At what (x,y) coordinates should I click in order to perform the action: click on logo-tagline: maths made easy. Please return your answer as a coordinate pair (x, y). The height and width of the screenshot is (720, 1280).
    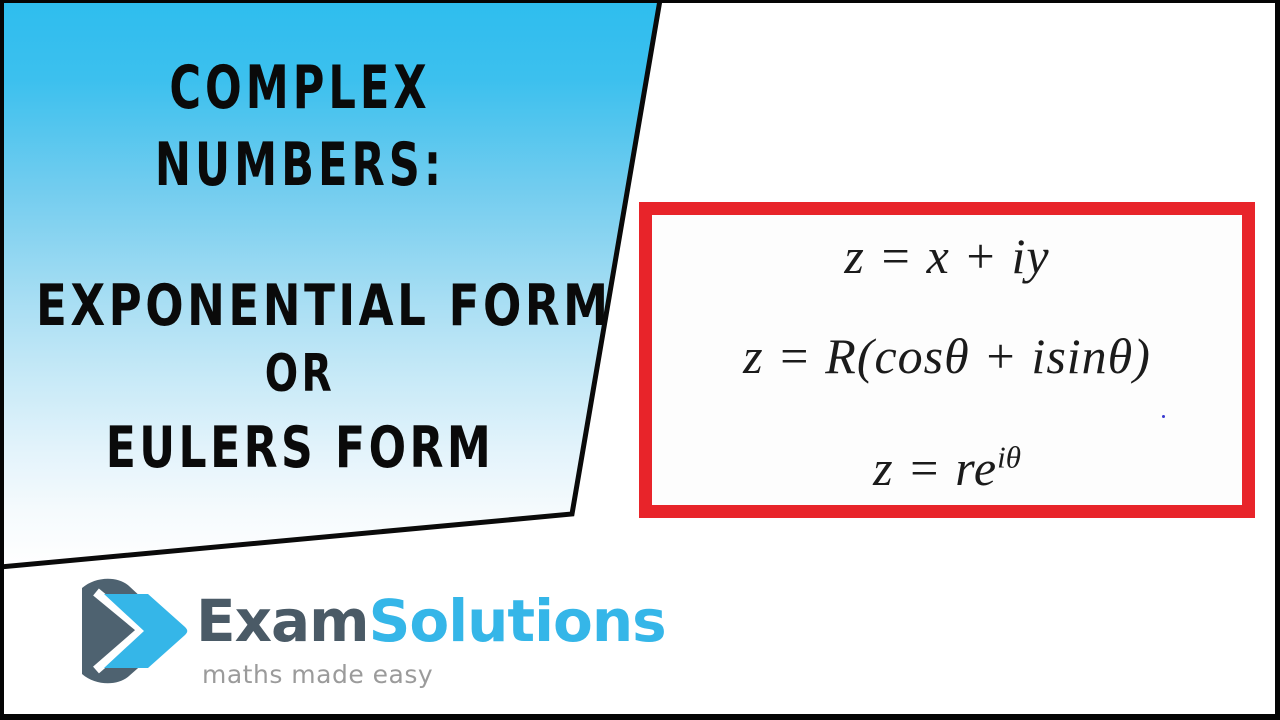
    Looking at the image, I should click on (318, 674).